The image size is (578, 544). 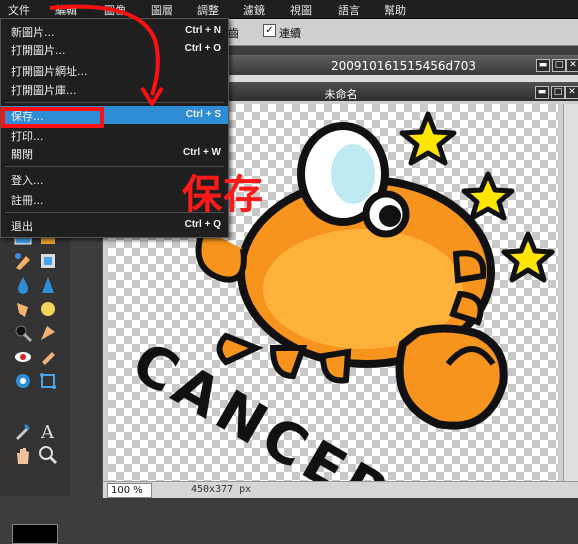 I want to click on clone-tool-icon, so click(x=48, y=261).